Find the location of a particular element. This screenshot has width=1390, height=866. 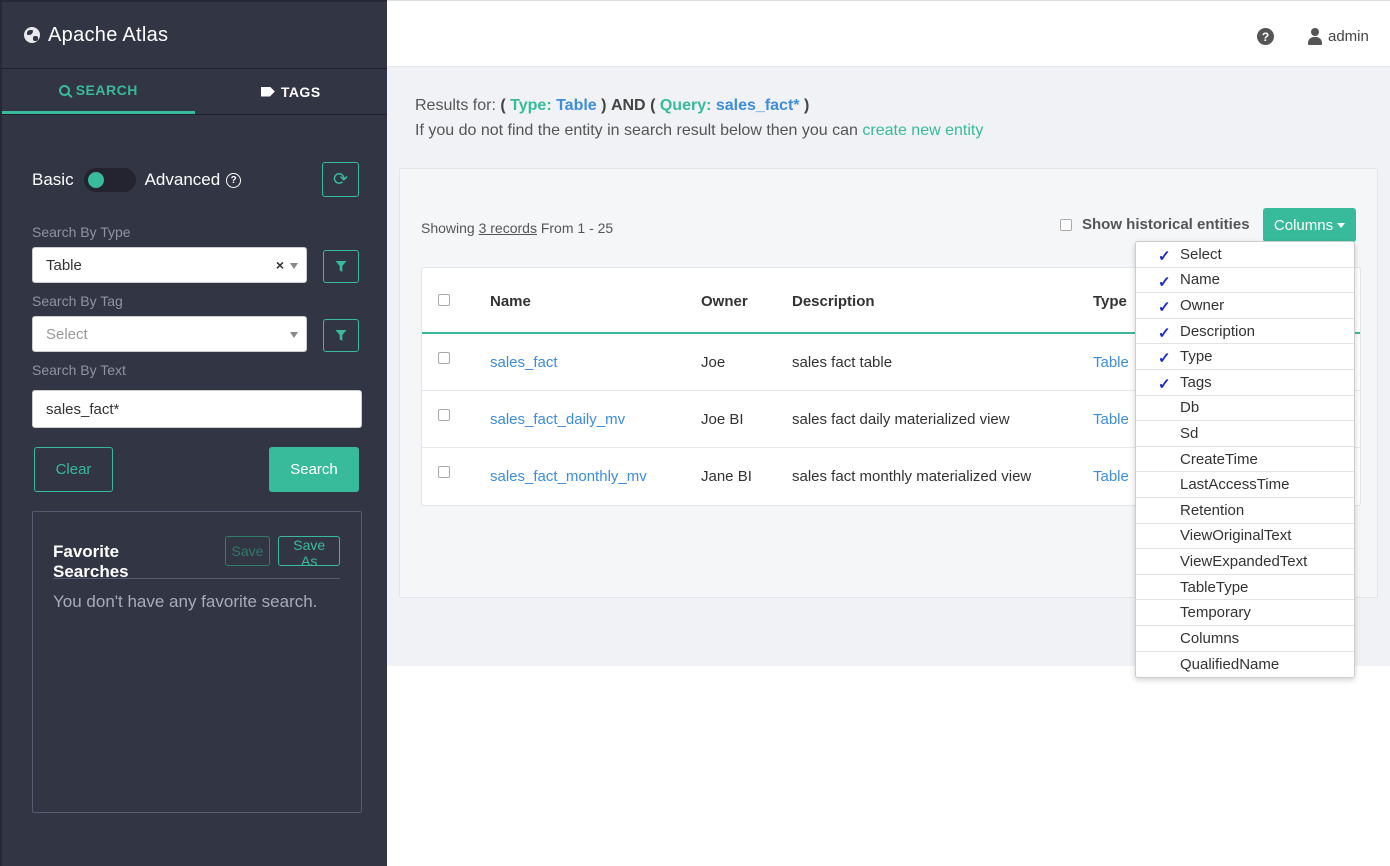

historical-entities-toggle: Show historical entities is located at coordinates (1155, 224).